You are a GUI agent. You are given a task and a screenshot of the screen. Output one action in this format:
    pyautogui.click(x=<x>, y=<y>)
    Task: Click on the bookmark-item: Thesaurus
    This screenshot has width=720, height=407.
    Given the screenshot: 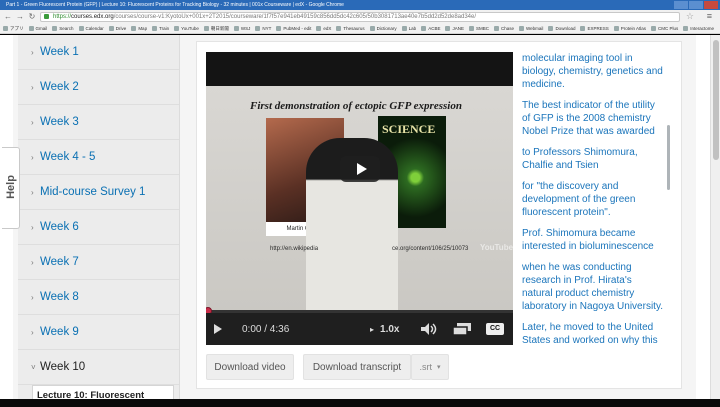 What is the action you would take?
    pyautogui.click(x=350, y=28)
    